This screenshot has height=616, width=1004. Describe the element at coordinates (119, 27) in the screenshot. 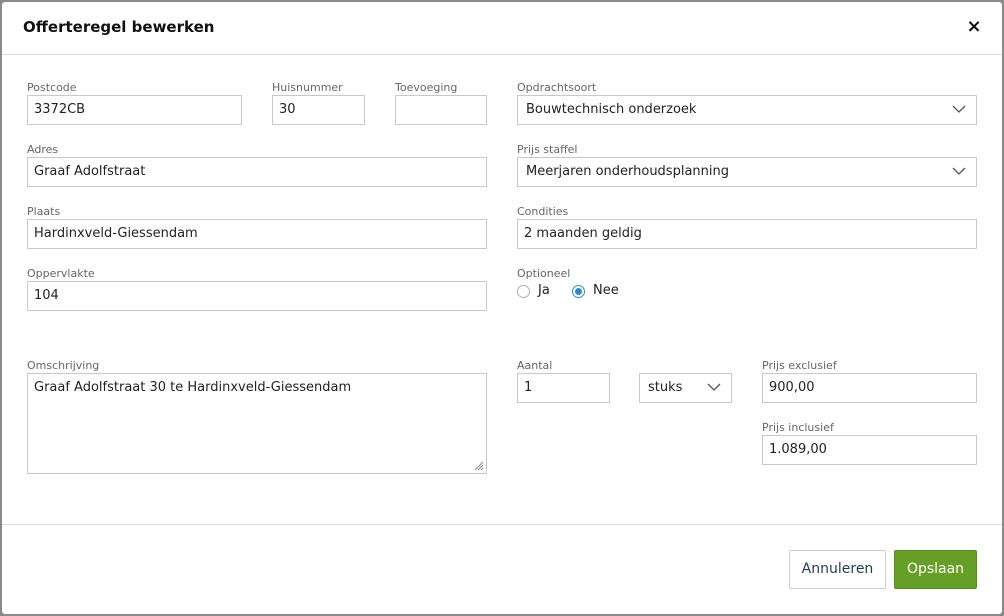

I see `dialog-title: Offerteregel bewerken` at that location.